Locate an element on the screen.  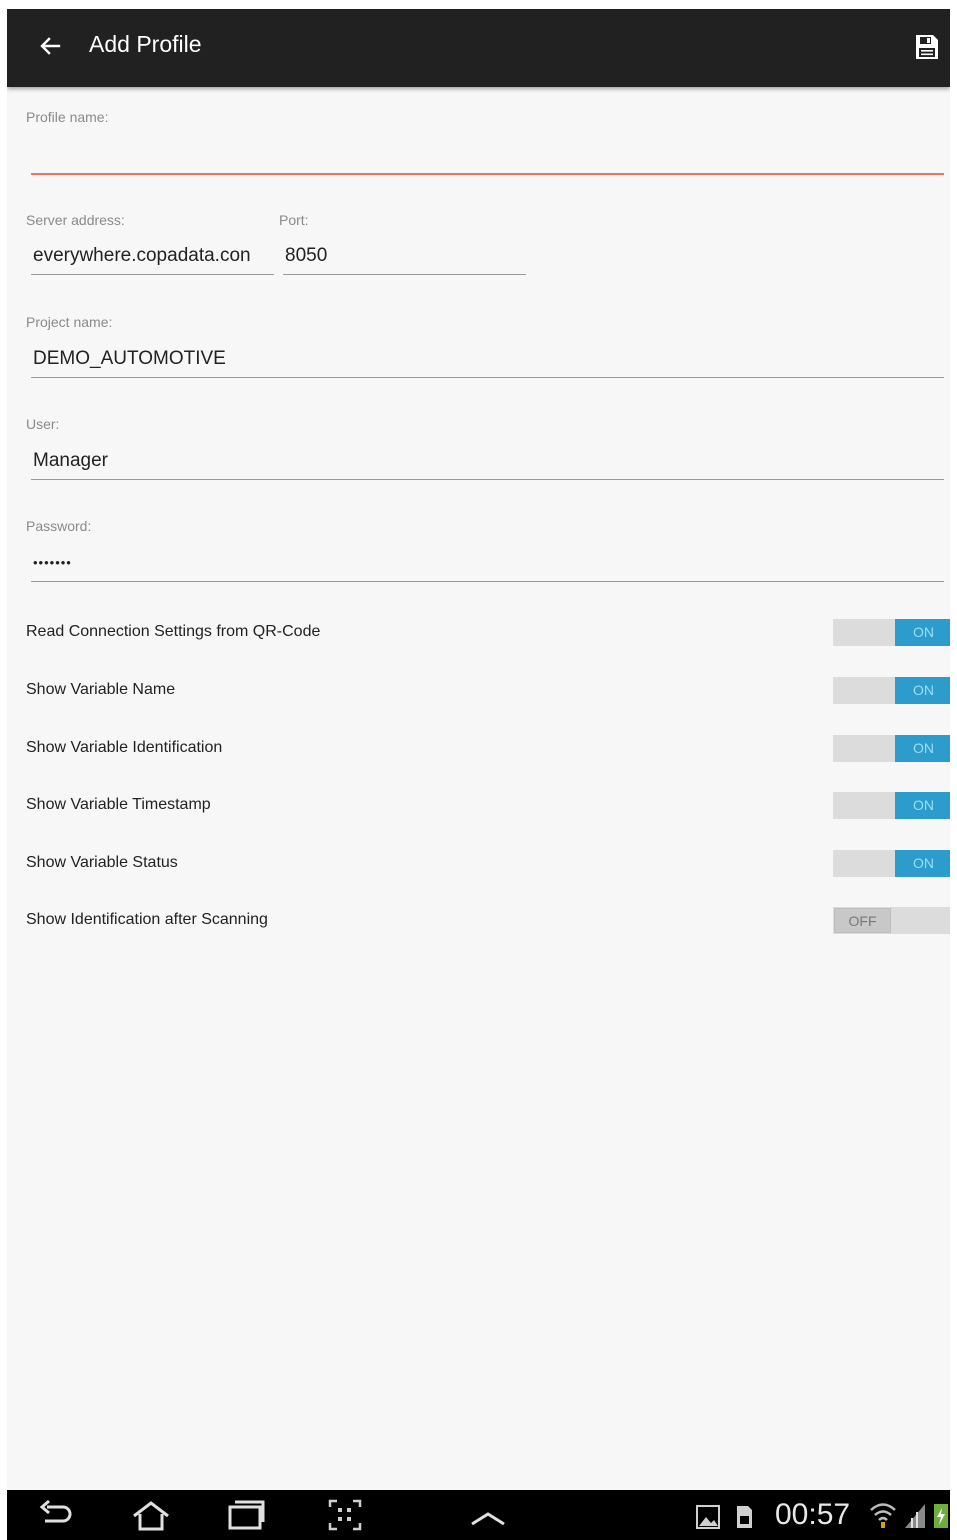
save-icon is located at coordinates (927, 47).